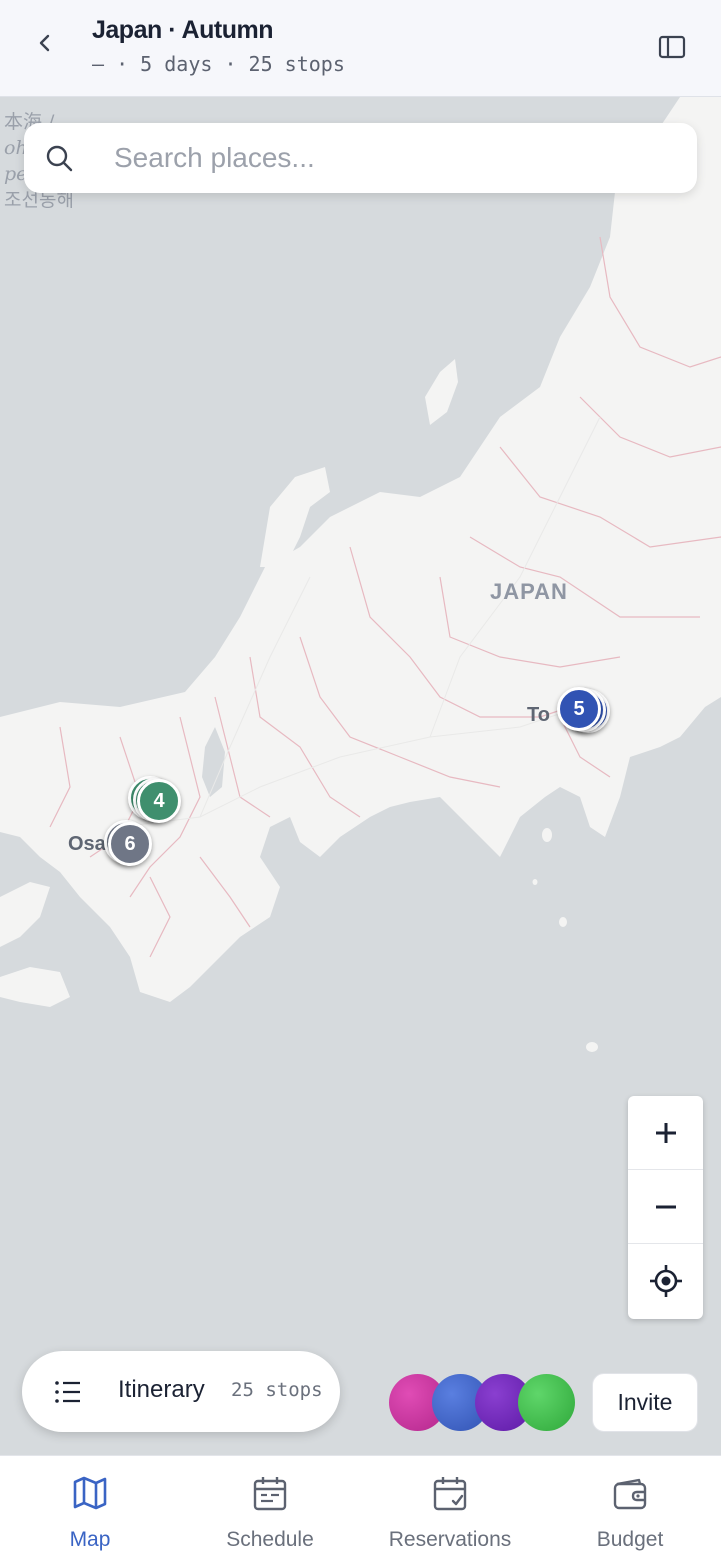 The width and height of the screenshot is (721, 1560). Describe the element at coordinates (645, 1402) in the screenshot. I see `invite-button: Invite` at that location.